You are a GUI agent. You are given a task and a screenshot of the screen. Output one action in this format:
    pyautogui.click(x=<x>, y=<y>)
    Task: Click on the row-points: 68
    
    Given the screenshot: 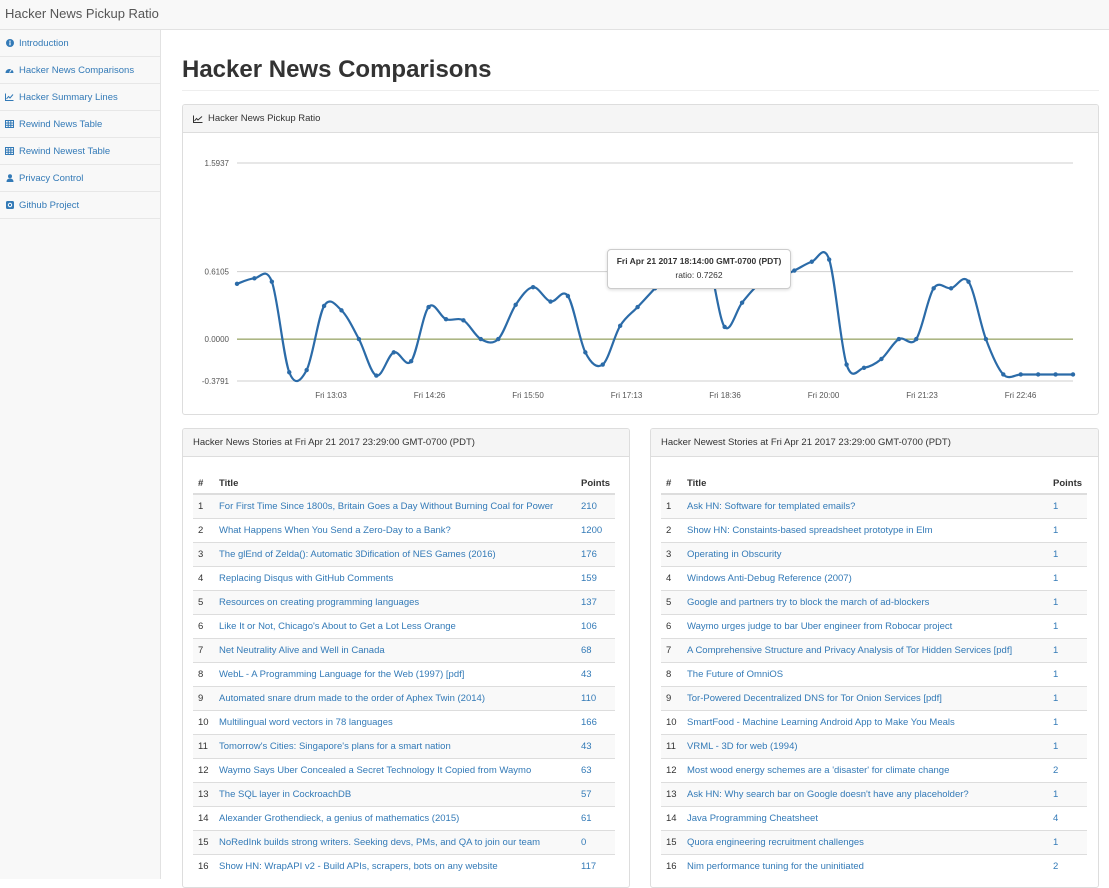 What is the action you would take?
    pyautogui.click(x=596, y=650)
    